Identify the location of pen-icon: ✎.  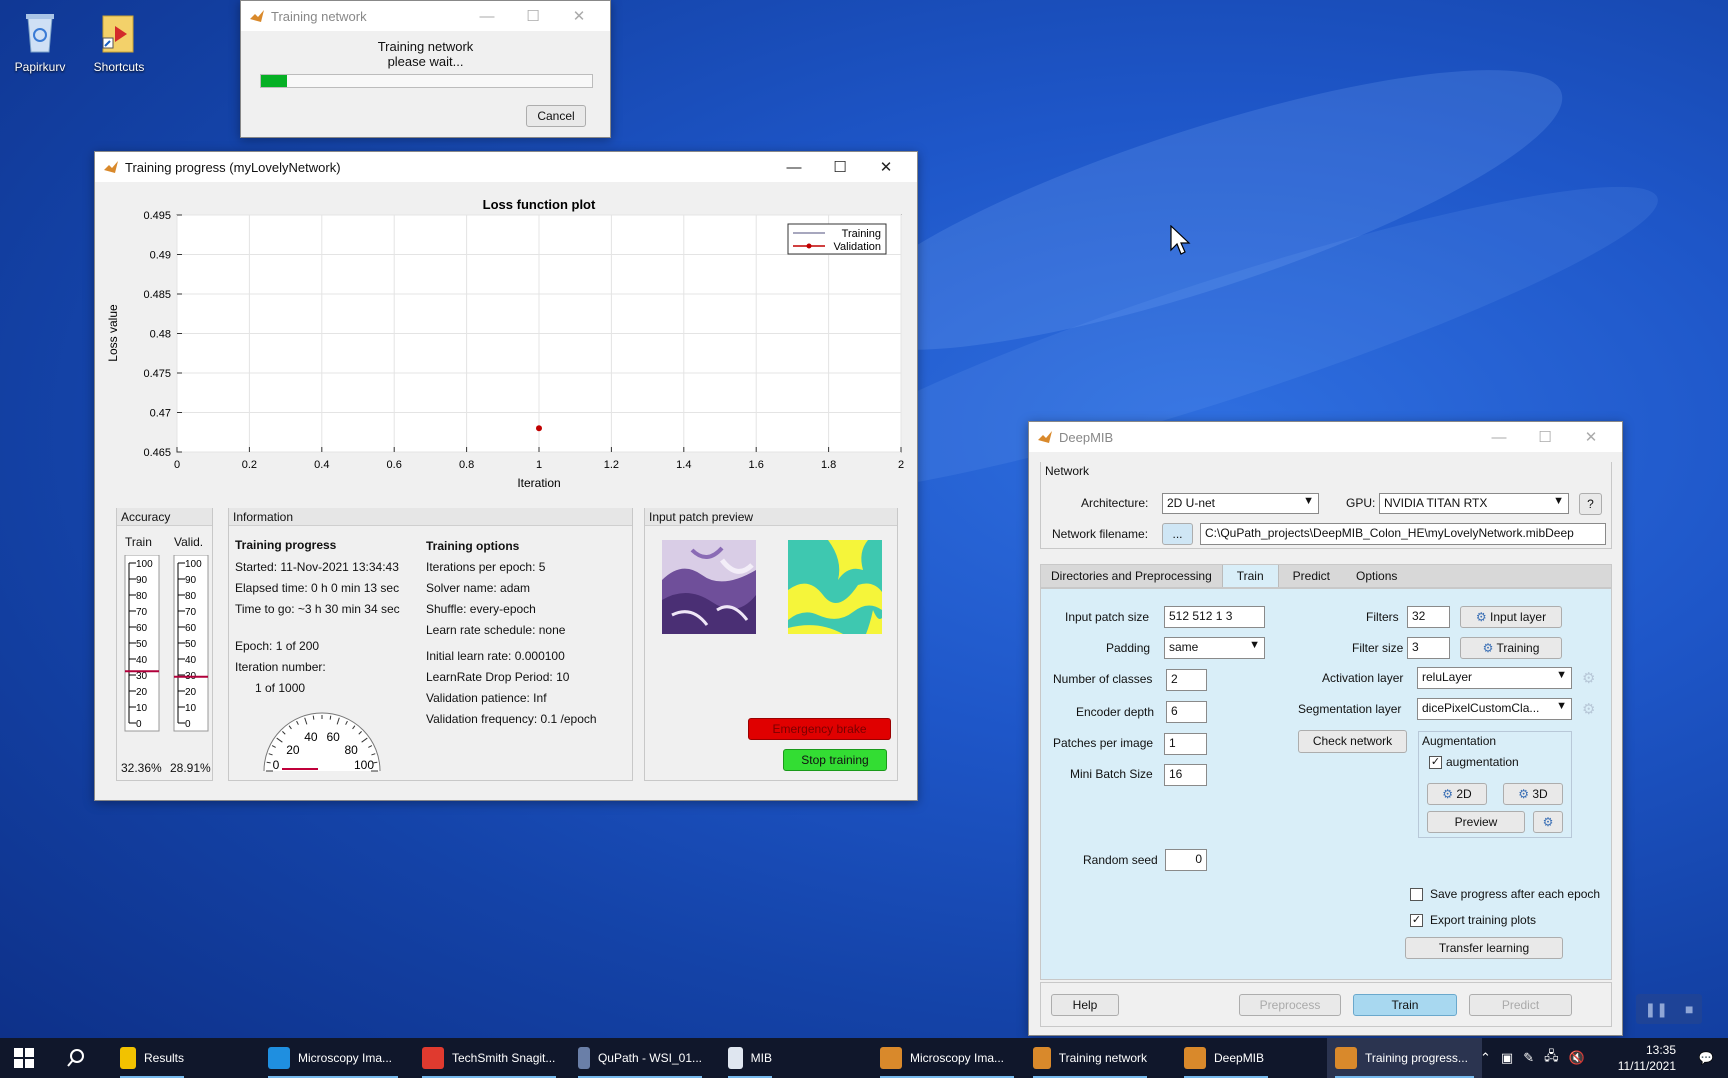
(1528, 1058).